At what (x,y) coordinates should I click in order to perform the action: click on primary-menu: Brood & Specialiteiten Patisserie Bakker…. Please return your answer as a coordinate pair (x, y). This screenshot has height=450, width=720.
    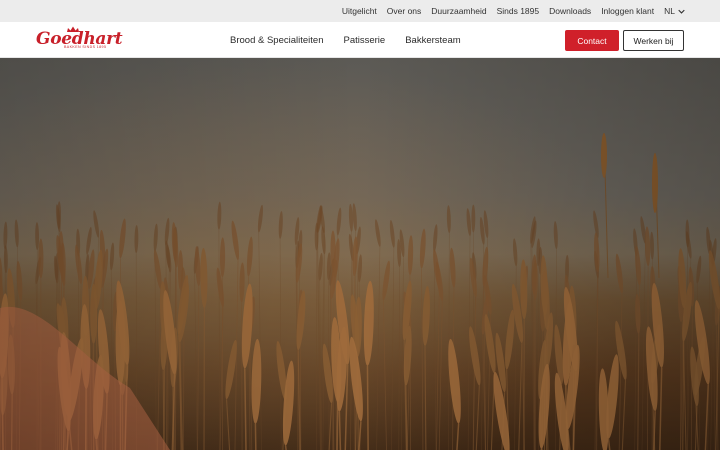
    Looking at the image, I should click on (345, 40).